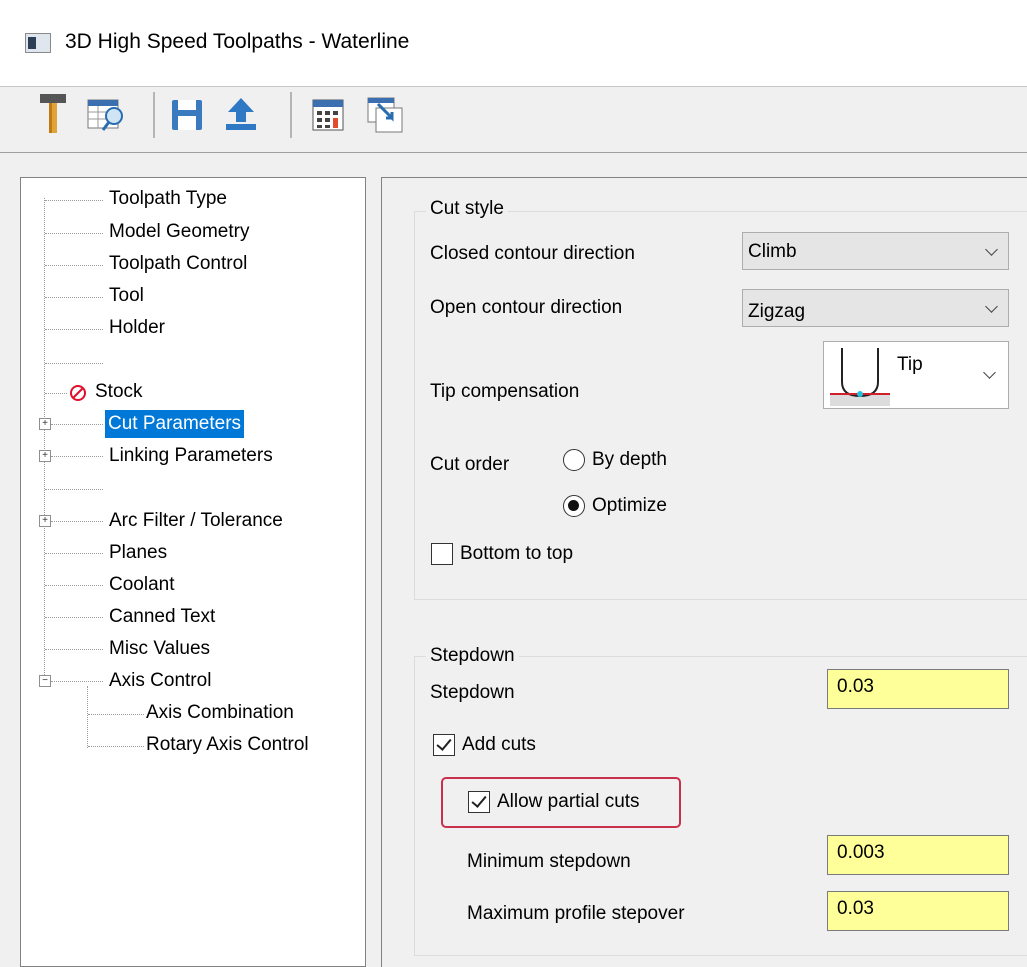 This screenshot has height=967, width=1027. What do you see at coordinates (160, 681) in the screenshot?
I see `tree-item-axis-control: Axis Control` at bounding box center [160, 681].